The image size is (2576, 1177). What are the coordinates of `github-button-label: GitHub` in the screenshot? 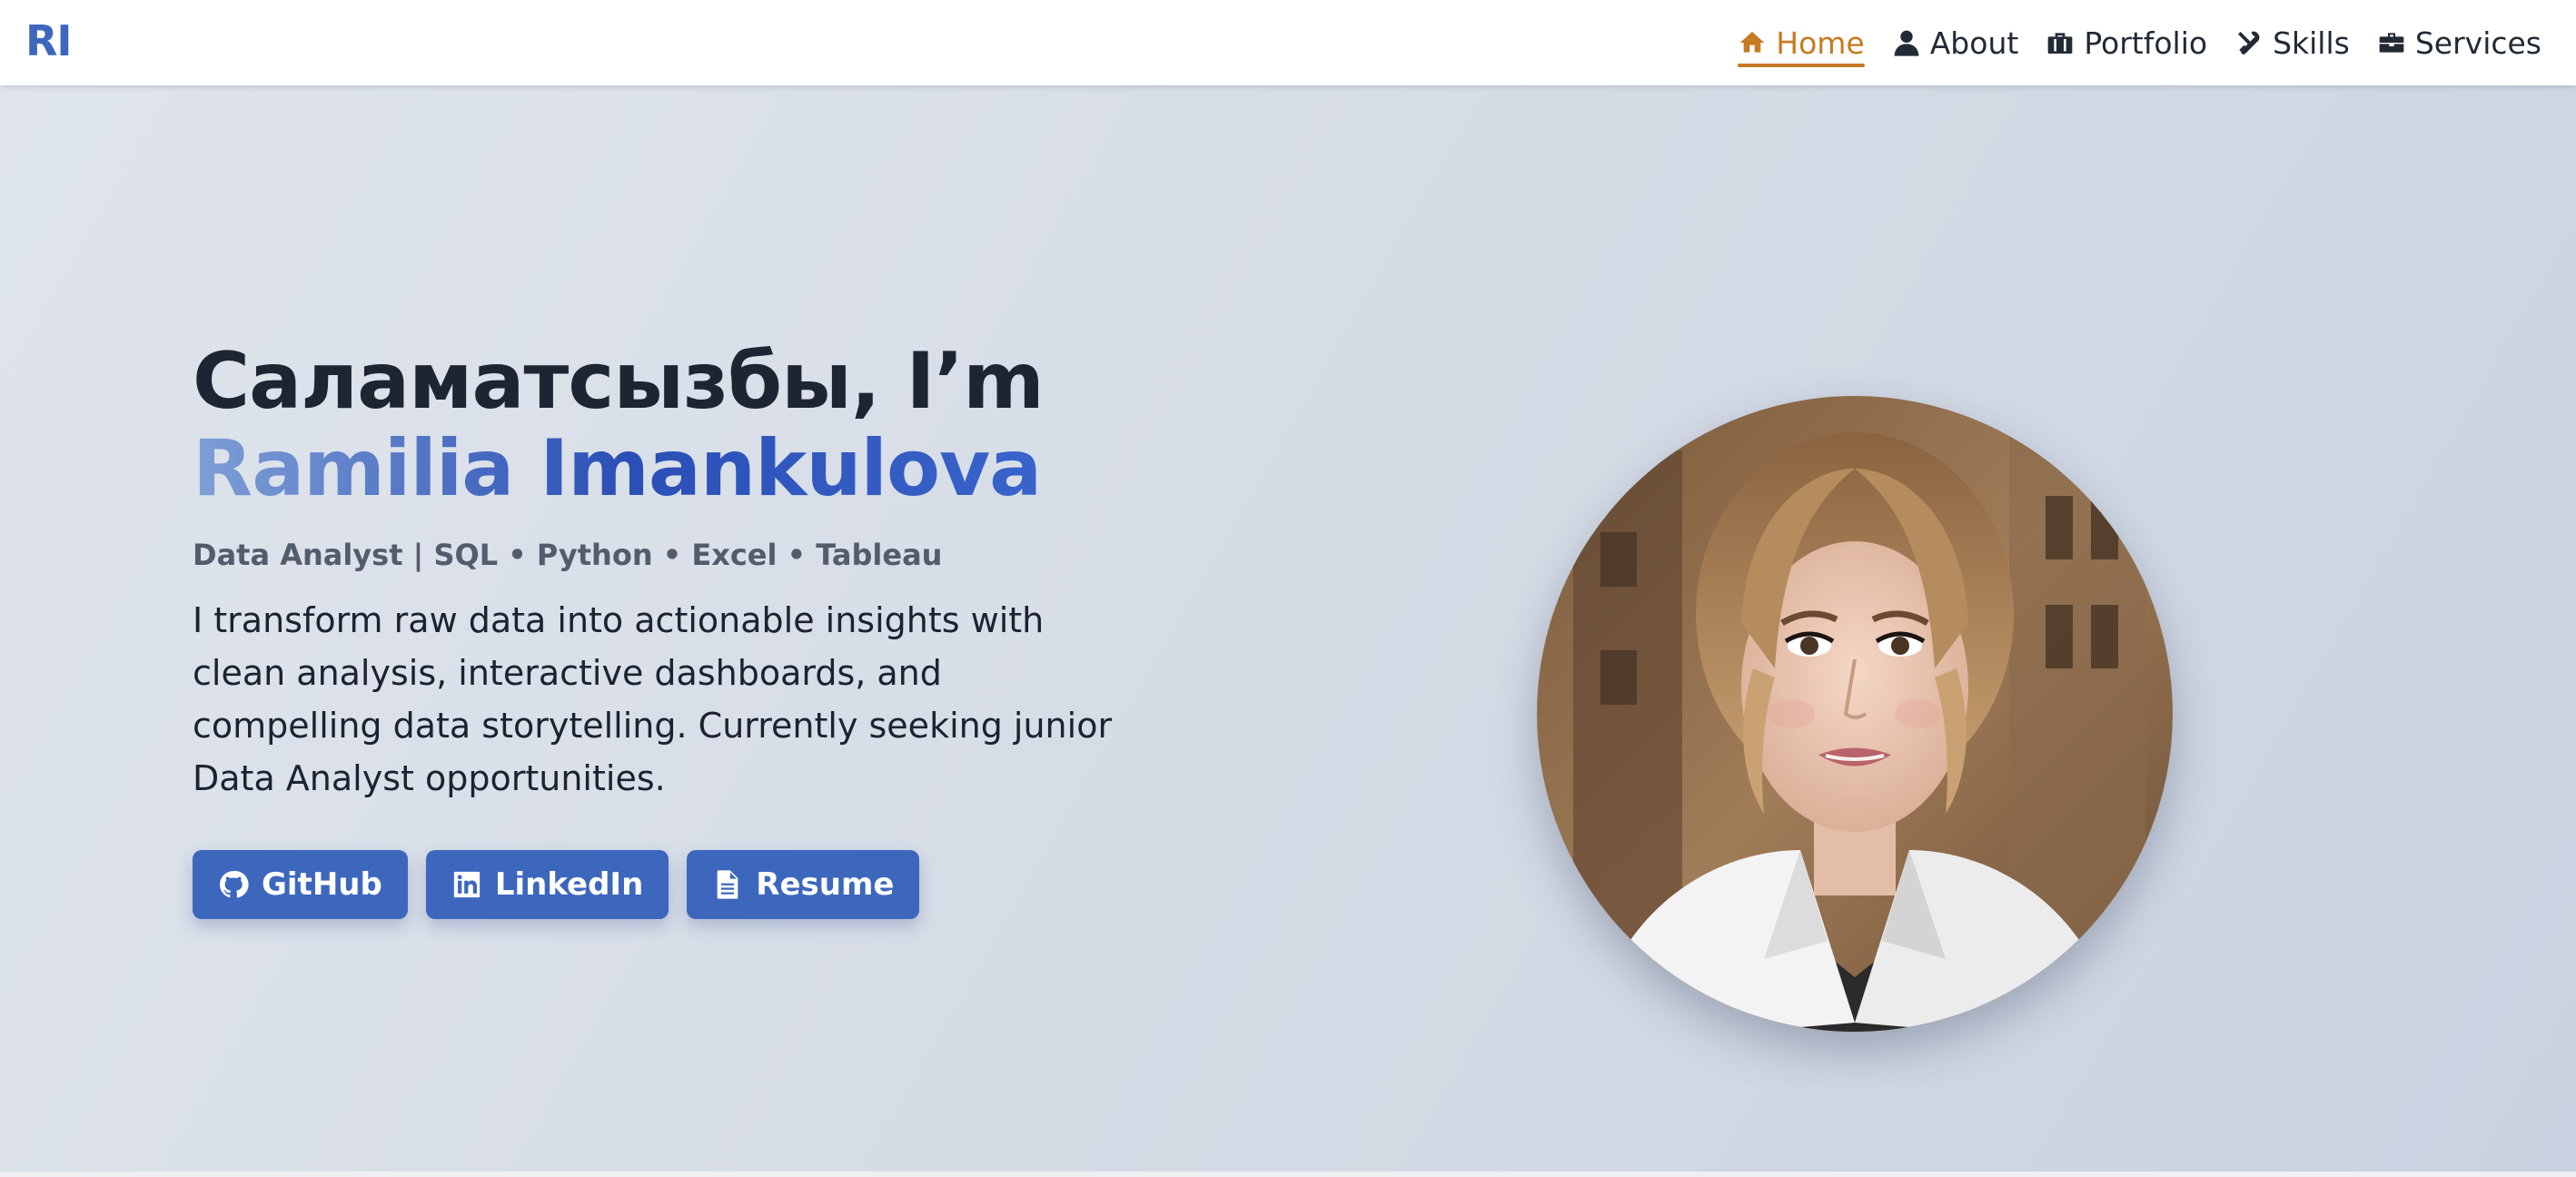 It's located at (322, 884).